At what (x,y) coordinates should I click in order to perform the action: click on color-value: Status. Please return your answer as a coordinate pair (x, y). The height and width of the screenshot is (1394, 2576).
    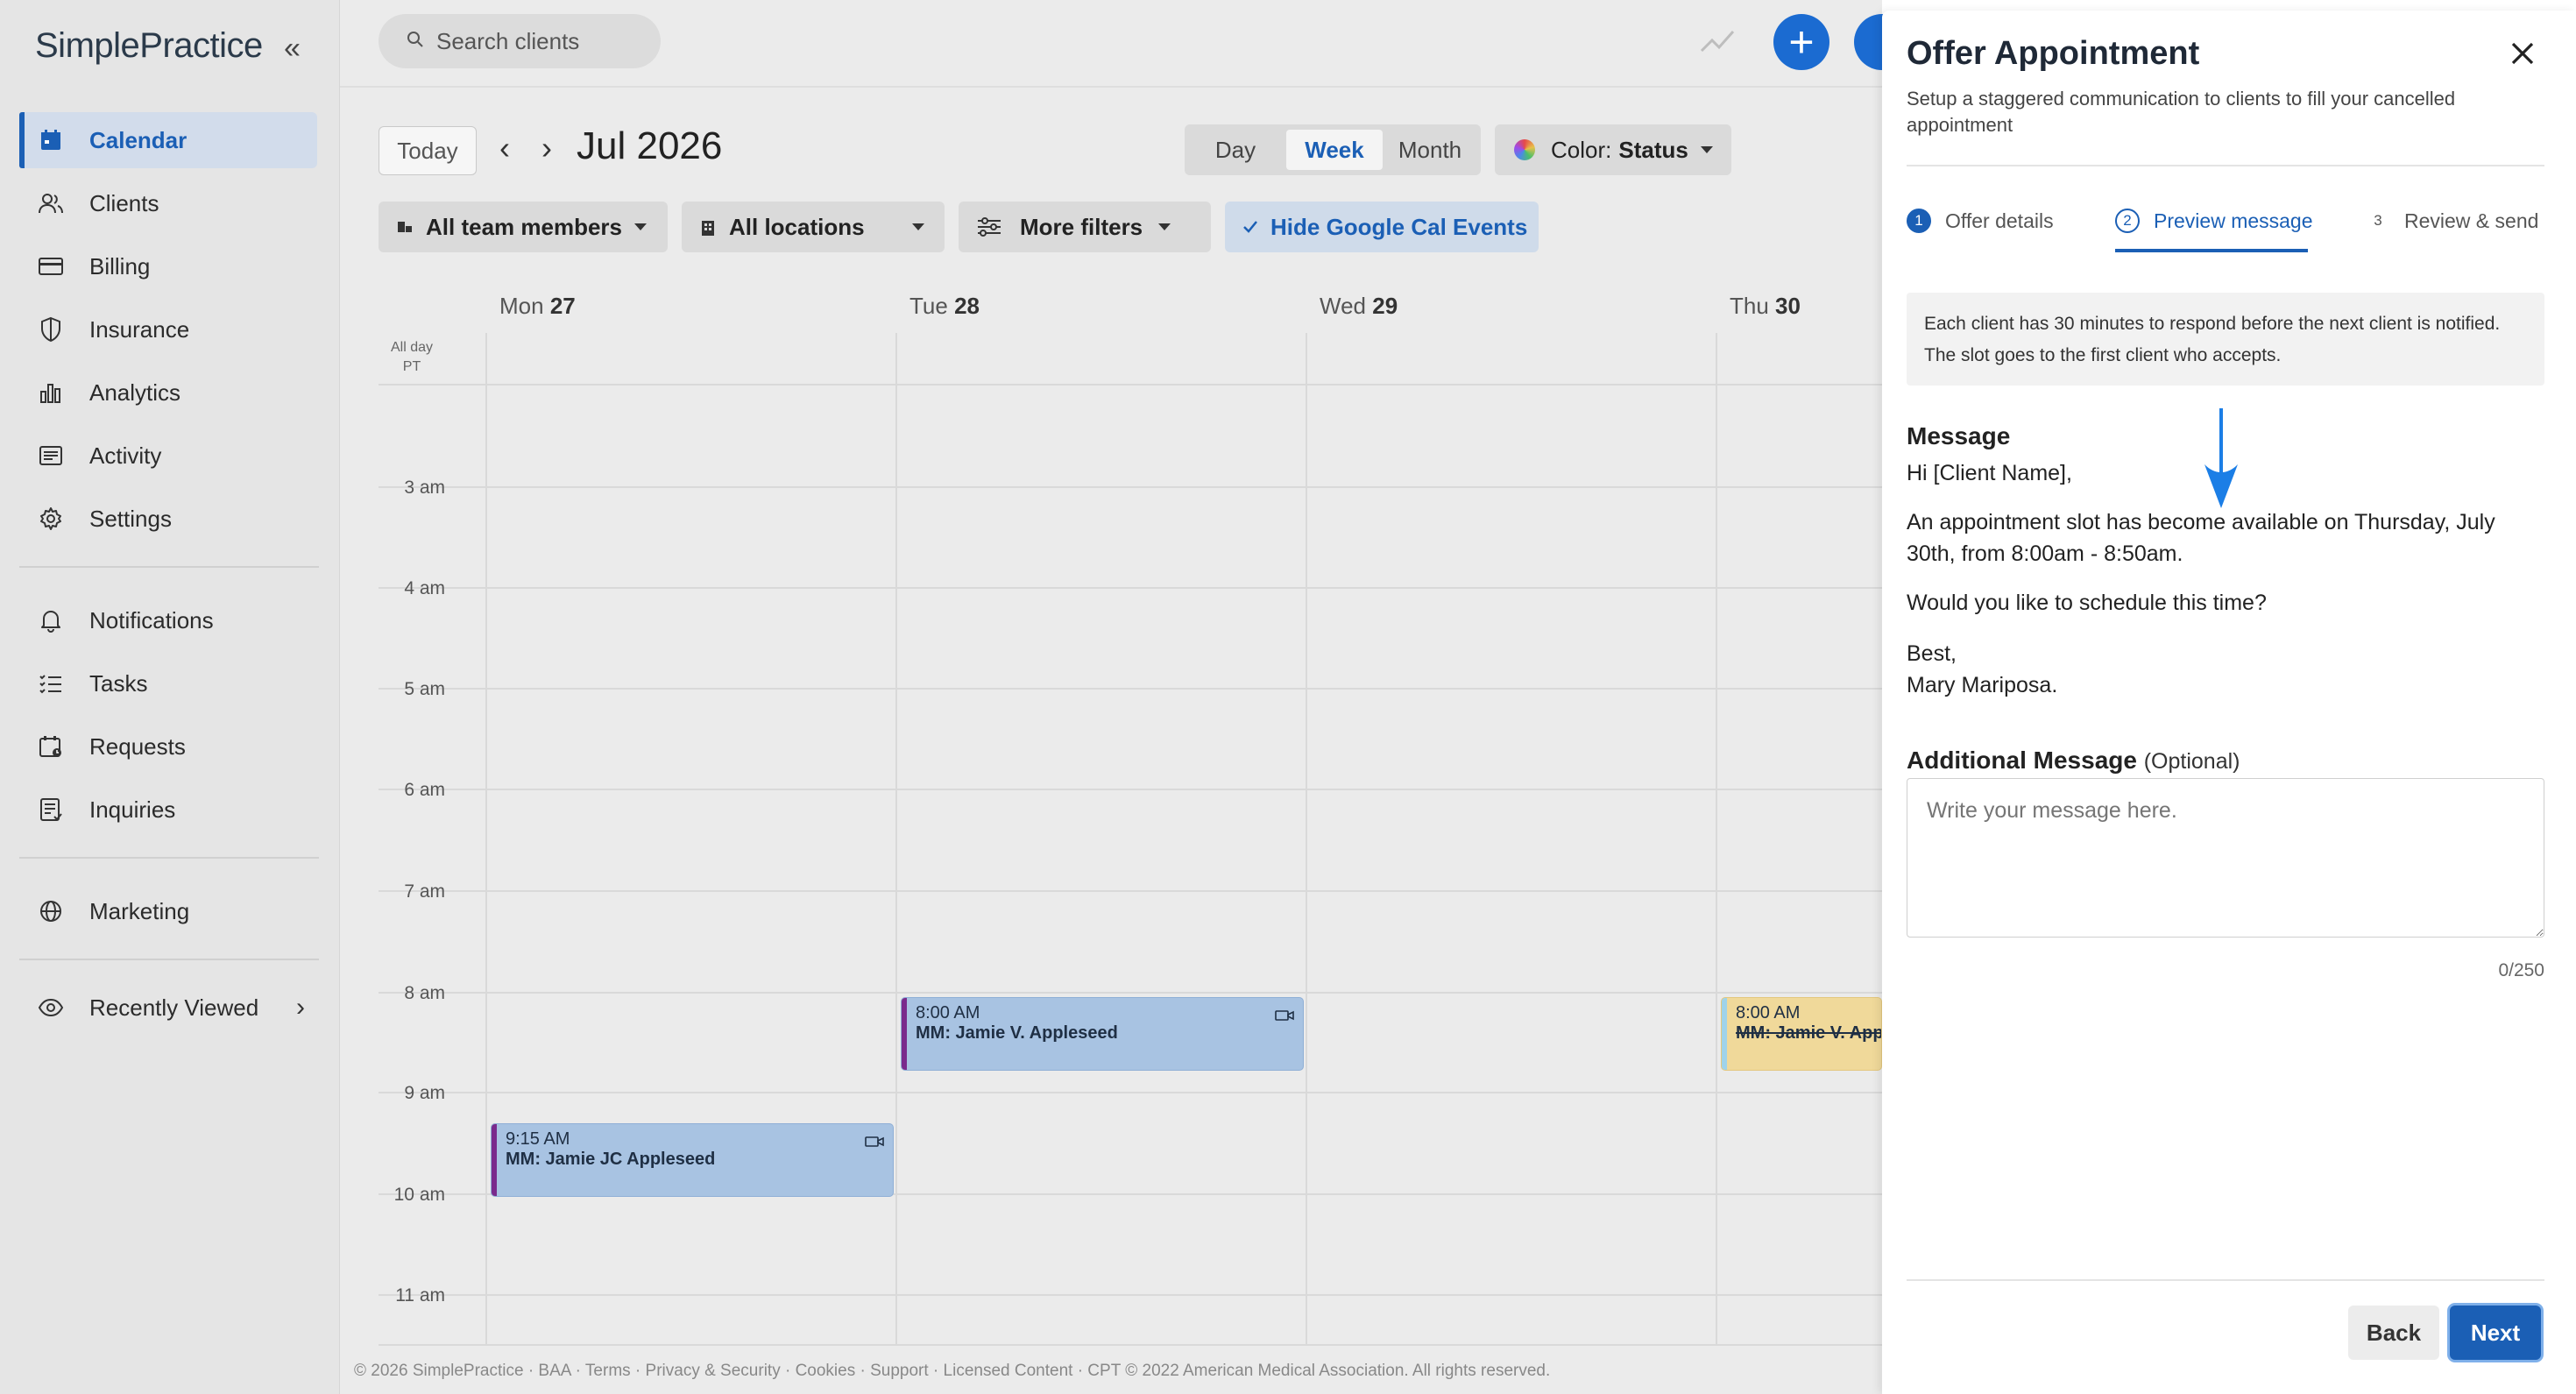
    Looking at the image, I should click on (1653, 149).